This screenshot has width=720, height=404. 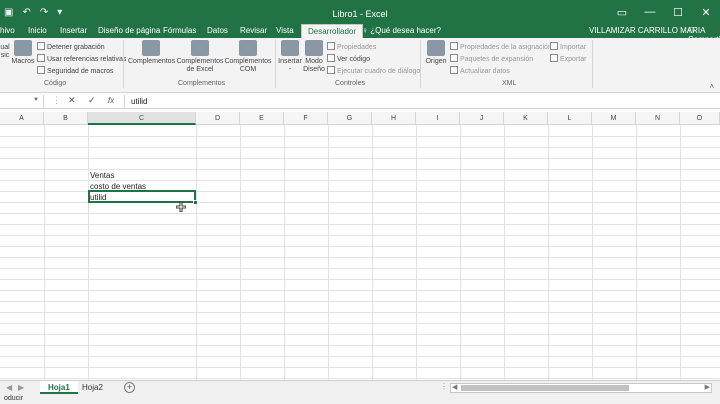 I want to click on view-code-icon, so click(x=331, y=58).